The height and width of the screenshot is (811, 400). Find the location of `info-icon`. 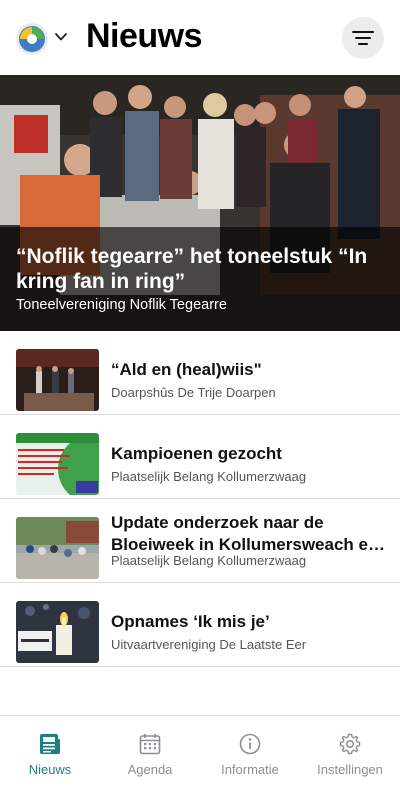

info-icon is located at coordinates (250, 744).